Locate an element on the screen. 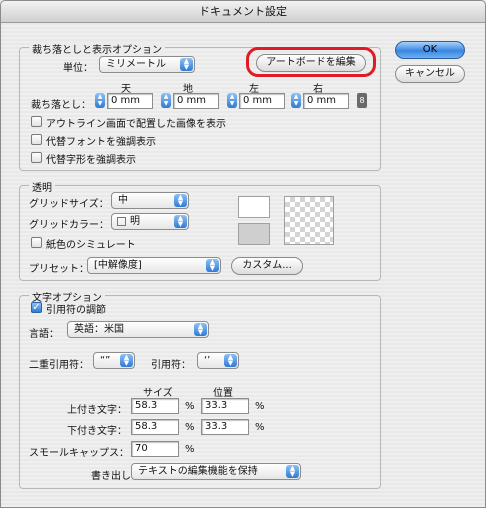 The width and height of the screenshot is (486, 508). show-images-outline-label: アウトライン画面で配置した画像を表示 is located at coordinates (136, 124).